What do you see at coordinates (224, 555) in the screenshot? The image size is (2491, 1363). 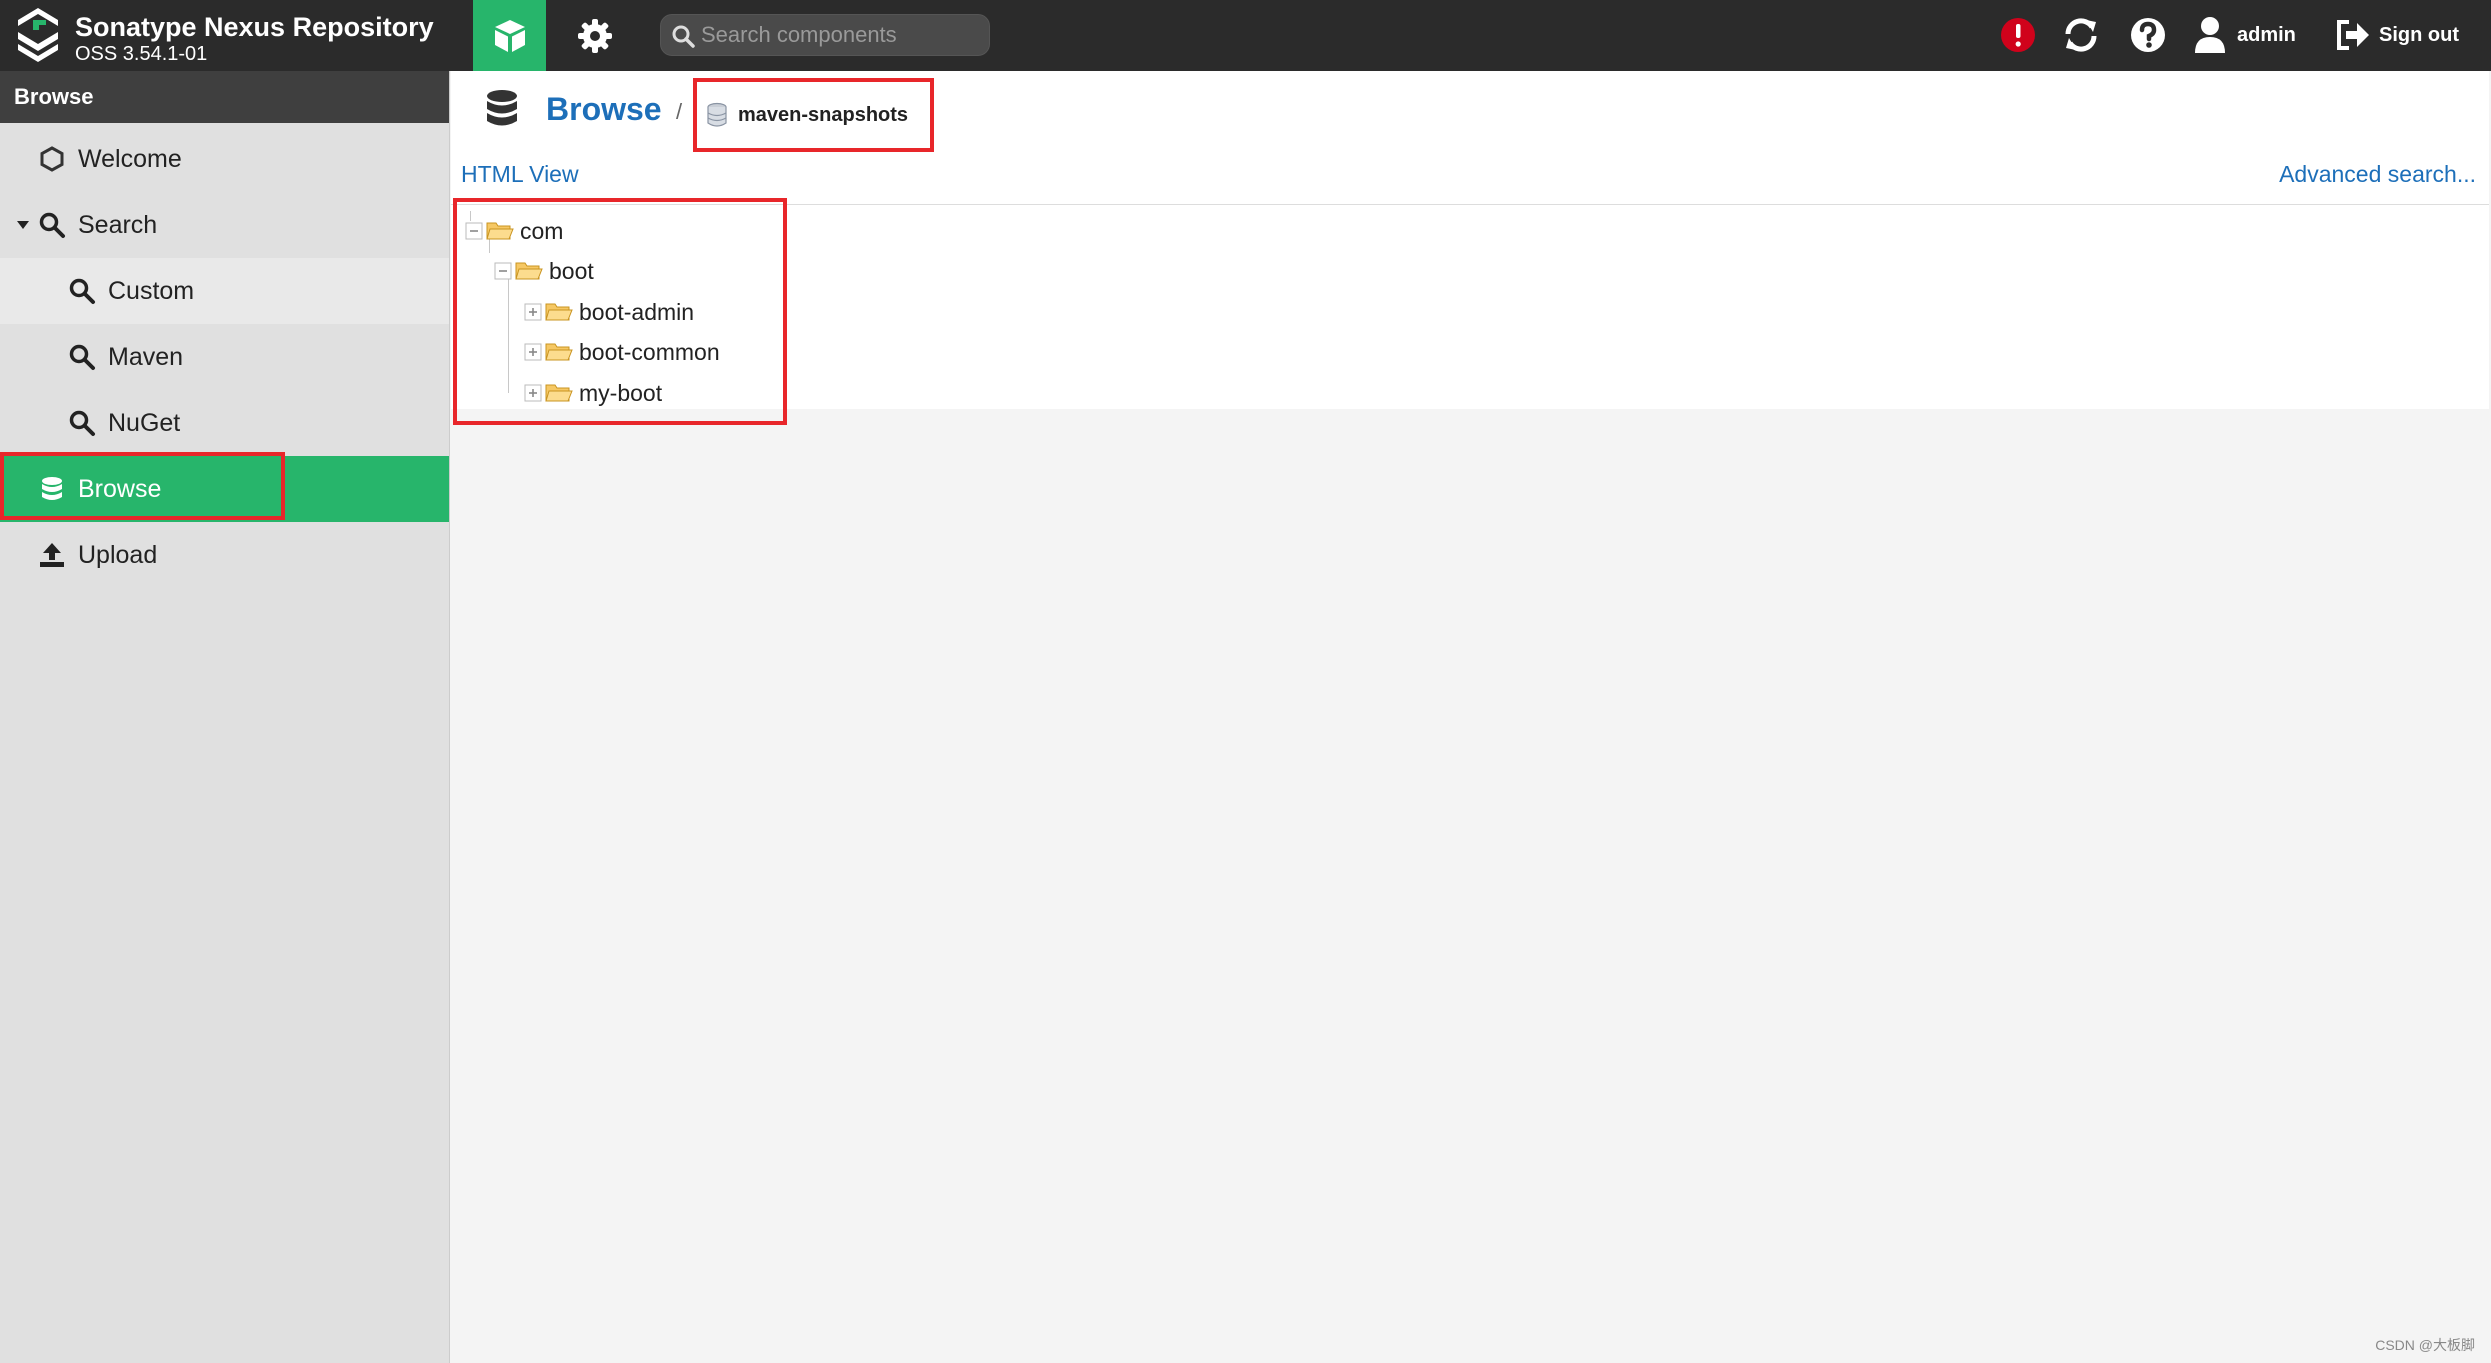 I see `sidebar-item-upload: Upload` at bounding box center [224, 555].